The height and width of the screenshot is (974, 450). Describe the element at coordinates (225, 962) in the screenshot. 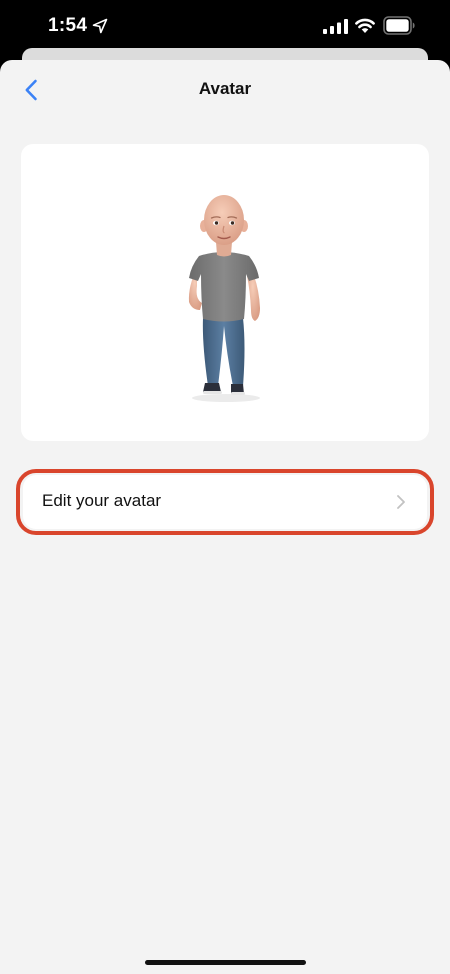

I see `home-indicator` at that location.